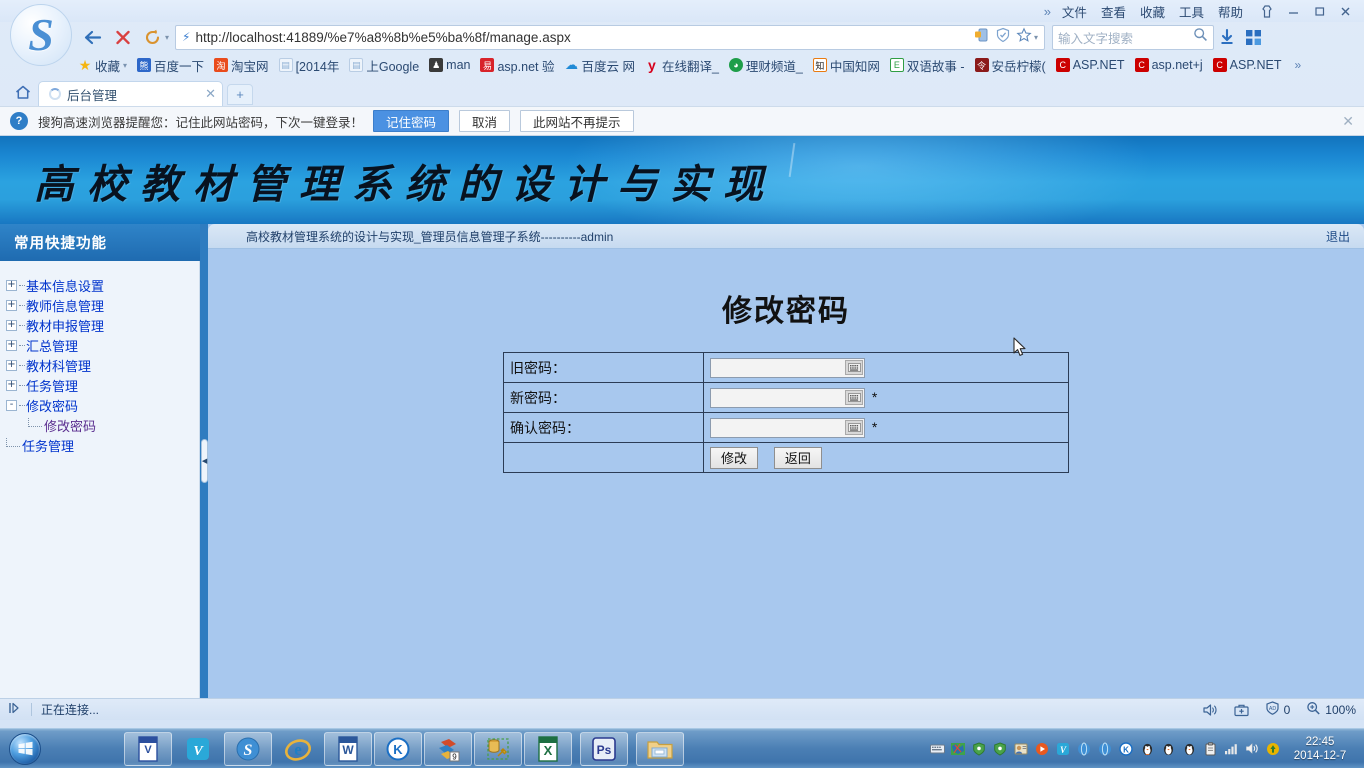  What do you see at coordinates (102, 405) in the screenshot?
I see `sidebar-item-change-password: - 修改密码` at bounding box center [102, 405].